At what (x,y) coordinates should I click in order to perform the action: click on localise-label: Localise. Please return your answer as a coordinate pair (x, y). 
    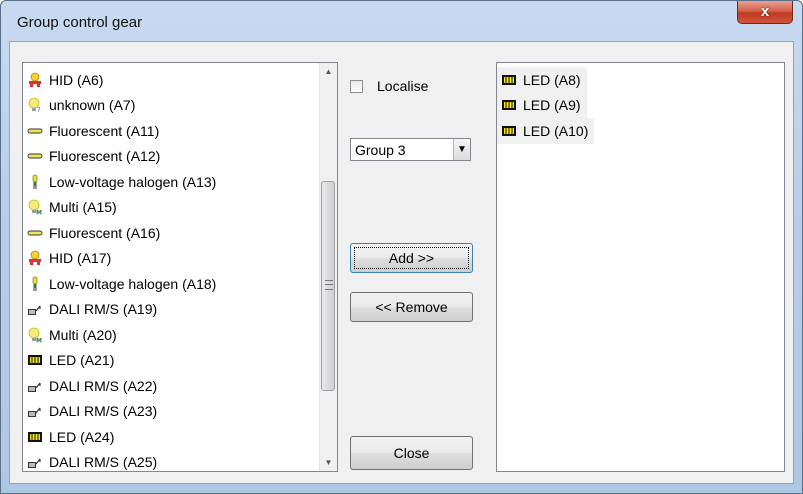
    Looking at the image, I should click on (403, 86).